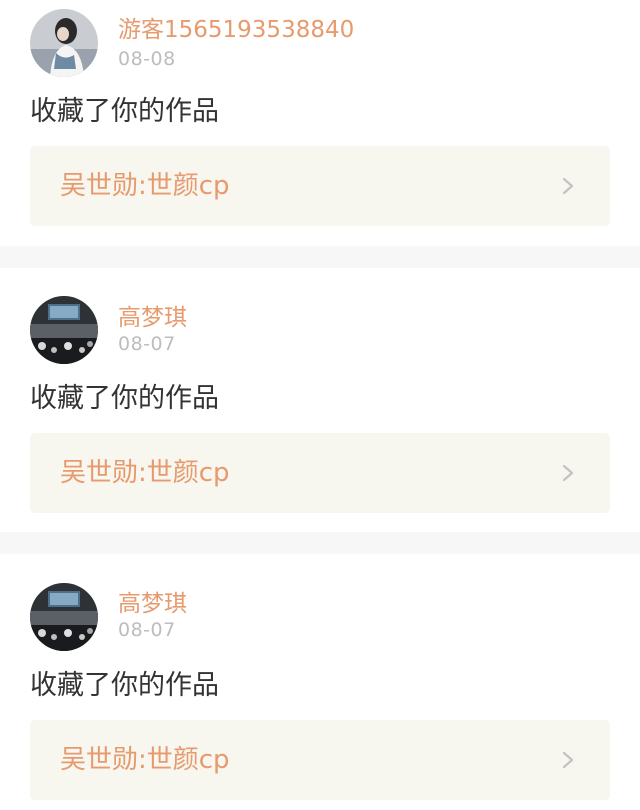 The width and height of the screenshot is (640, 810). I want to click on avatar-girl-photo-icon, so click(64, 43).